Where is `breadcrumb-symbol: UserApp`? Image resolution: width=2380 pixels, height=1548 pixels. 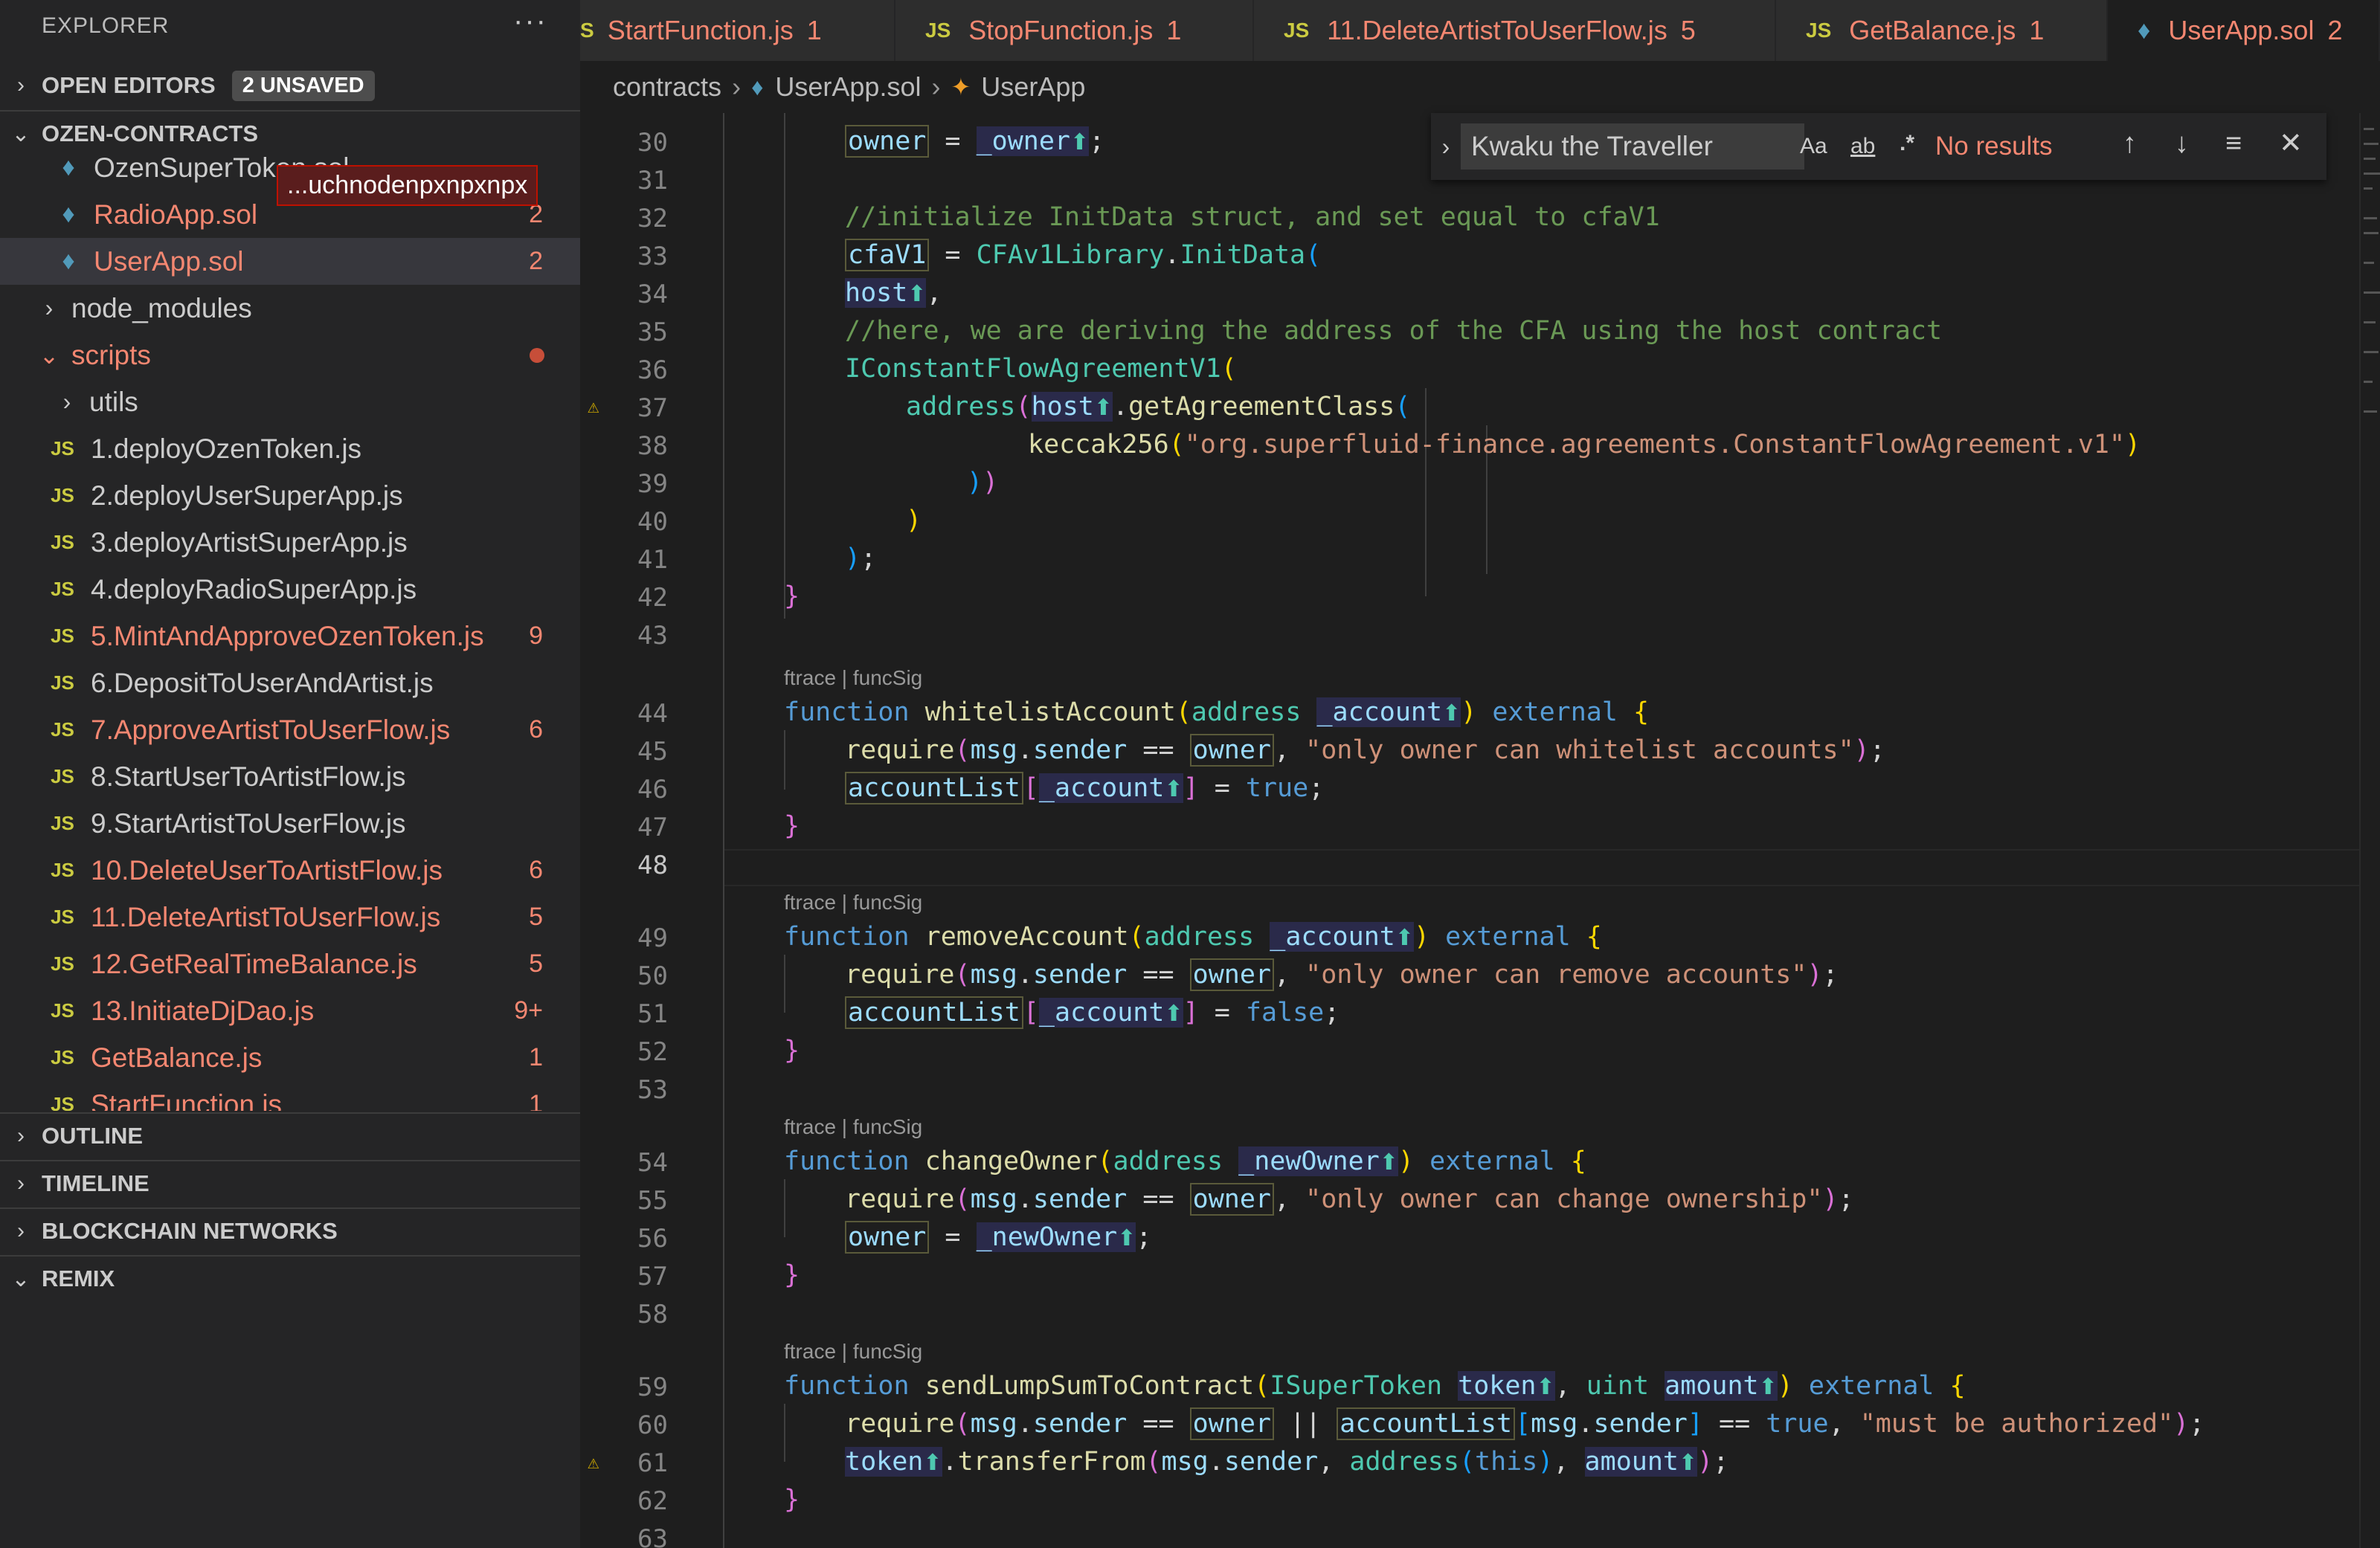
breadcrumb-symbol: UserApp is located at coordinates (1033, 87).